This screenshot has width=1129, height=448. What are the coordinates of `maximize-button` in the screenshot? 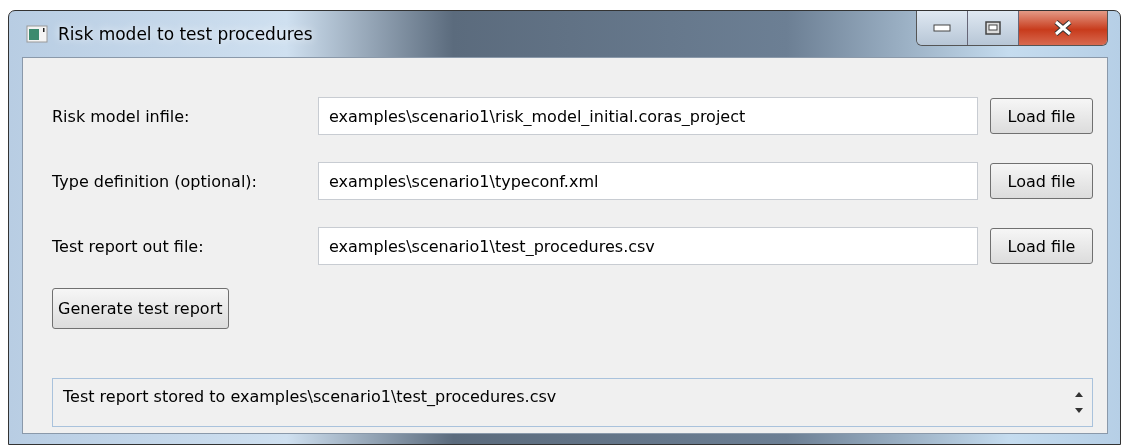 It's located at (993, 28).